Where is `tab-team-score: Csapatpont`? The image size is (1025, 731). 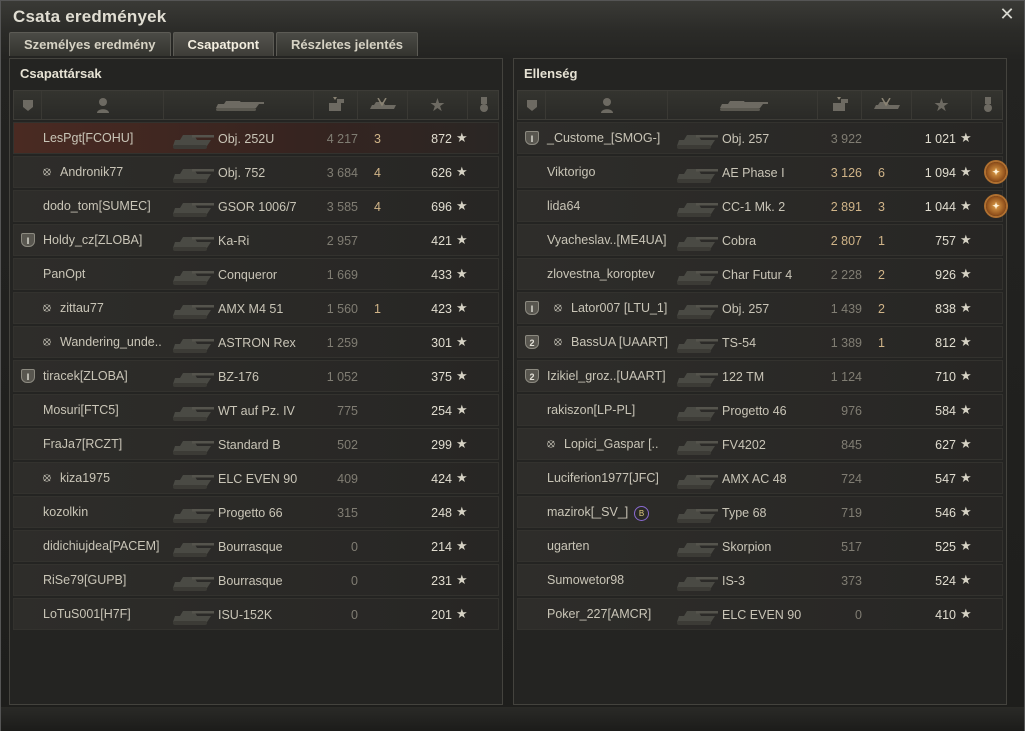
tab-team-score: Csapatpont is located at coordinates (223, 44).